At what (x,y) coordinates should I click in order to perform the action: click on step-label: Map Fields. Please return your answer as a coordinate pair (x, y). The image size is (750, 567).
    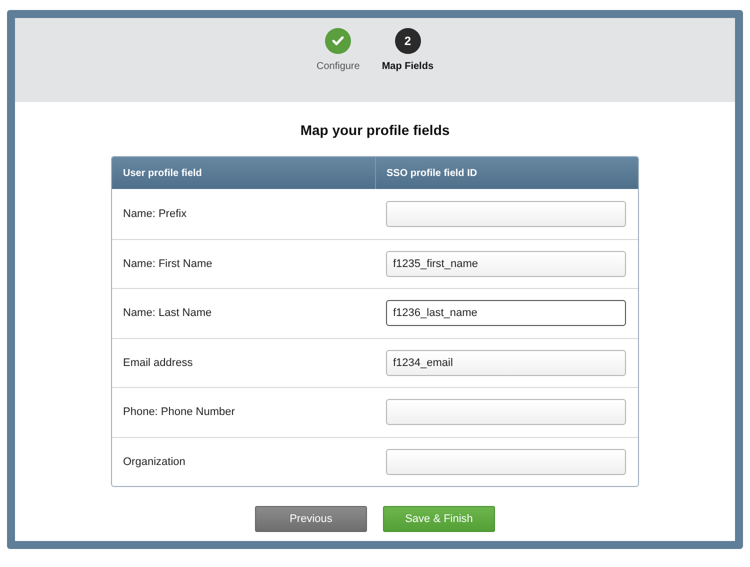
    Looking at the image, I should click on (408, 66).